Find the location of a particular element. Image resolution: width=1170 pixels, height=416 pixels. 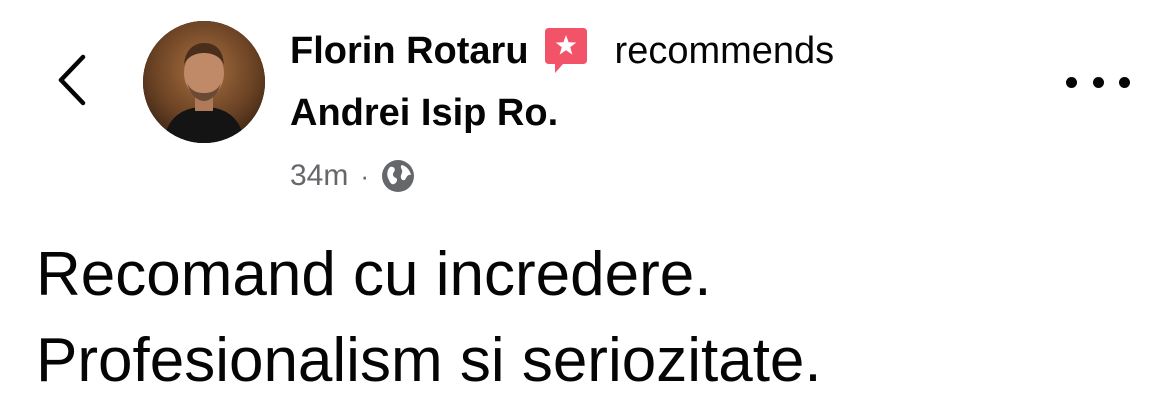

post-header-line: Florin Rotaru recommends is located at coordinates (670, 51).